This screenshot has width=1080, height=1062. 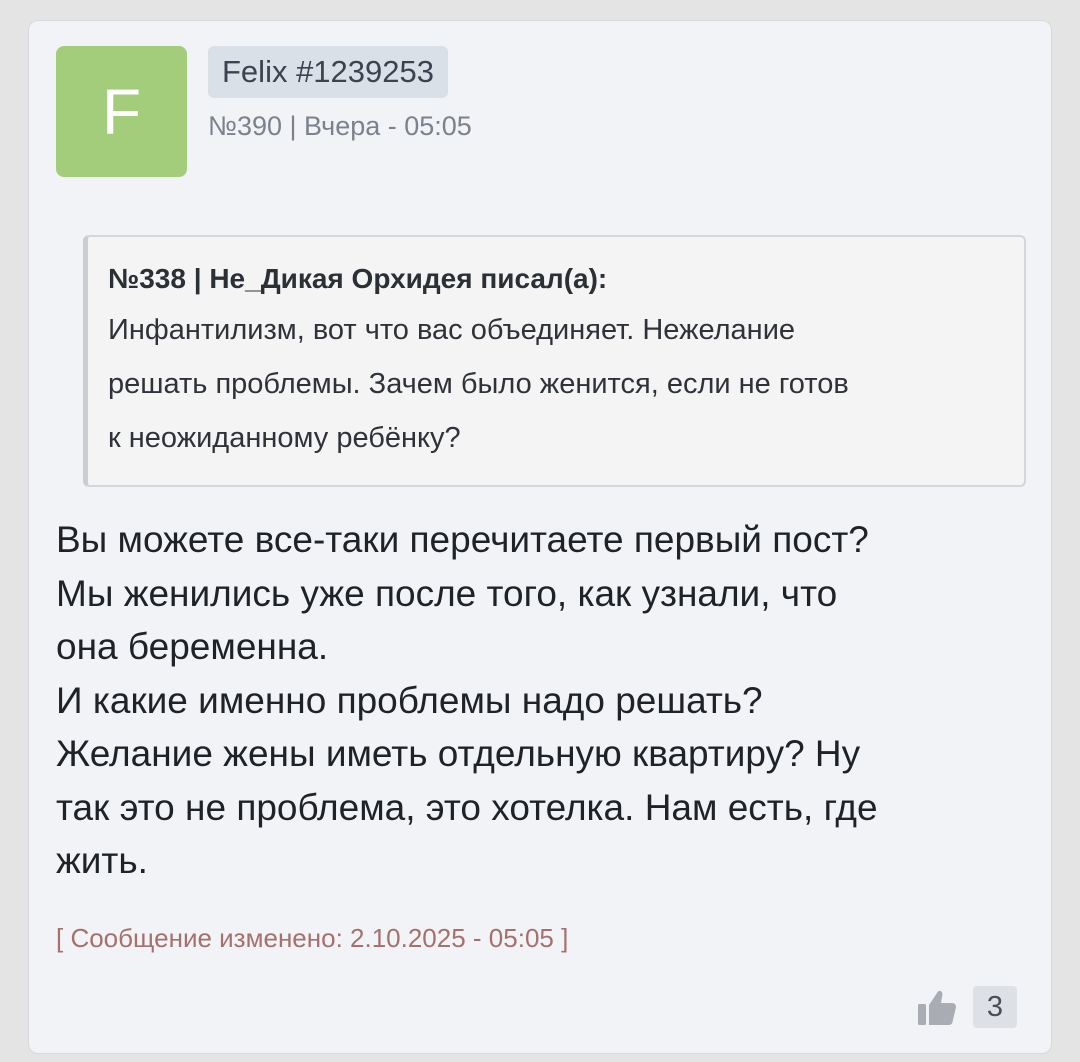 What do you see at coordinates (937, 1007) in the screenshot?
I see `thumbs-up-icon` at bounding box center [937, 1007].